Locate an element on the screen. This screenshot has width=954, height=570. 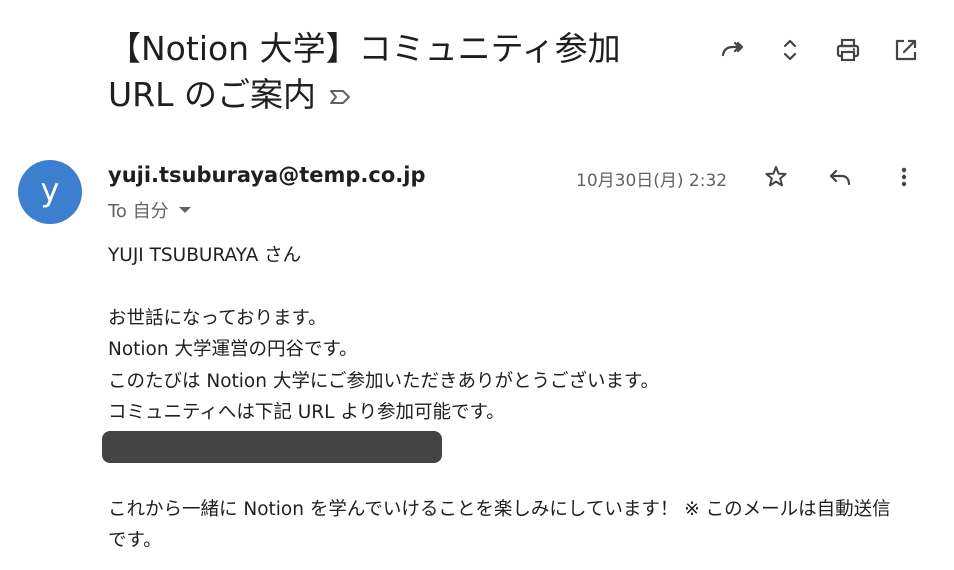
star-icon is located at coordinates (776, 177).